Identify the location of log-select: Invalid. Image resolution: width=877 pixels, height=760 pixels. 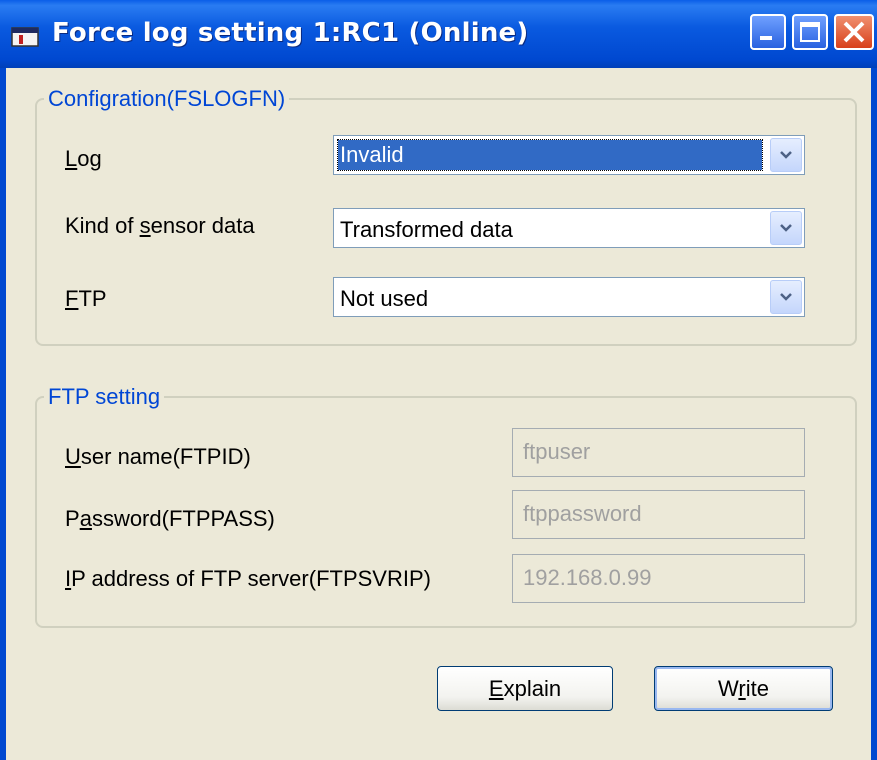
(569, 155).